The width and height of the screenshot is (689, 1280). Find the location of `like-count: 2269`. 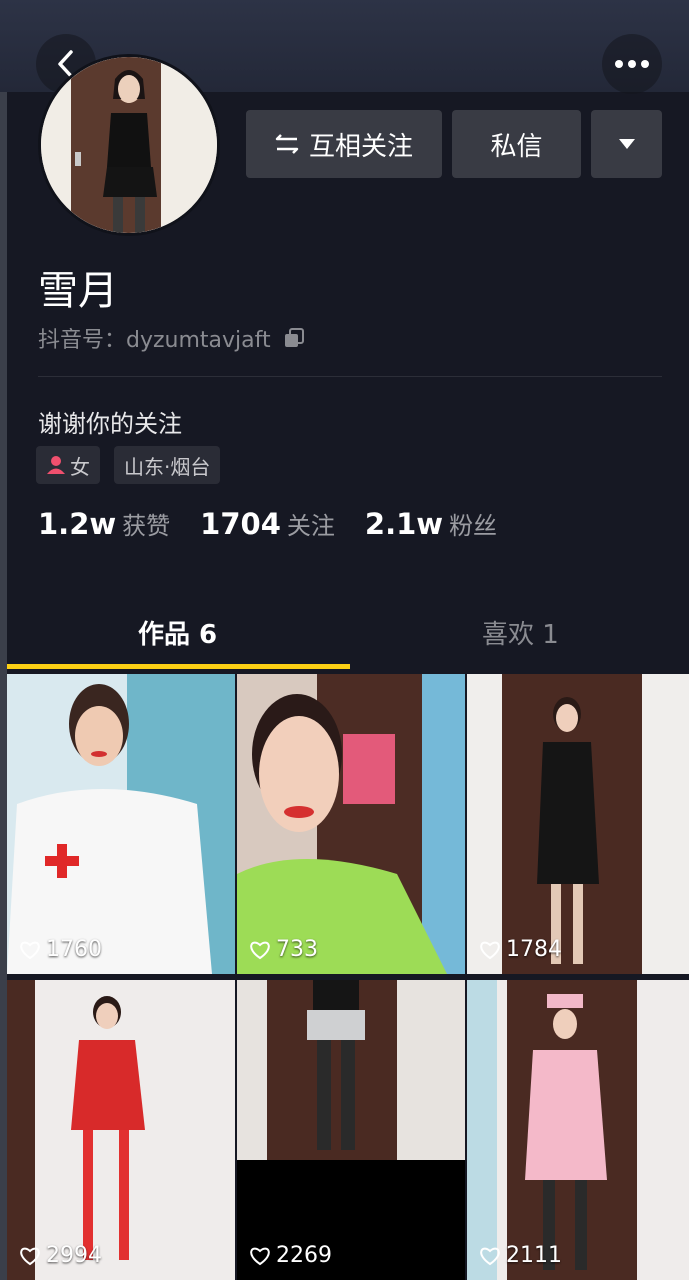

like-count: 2269 is located at coordinates (290, 1255).